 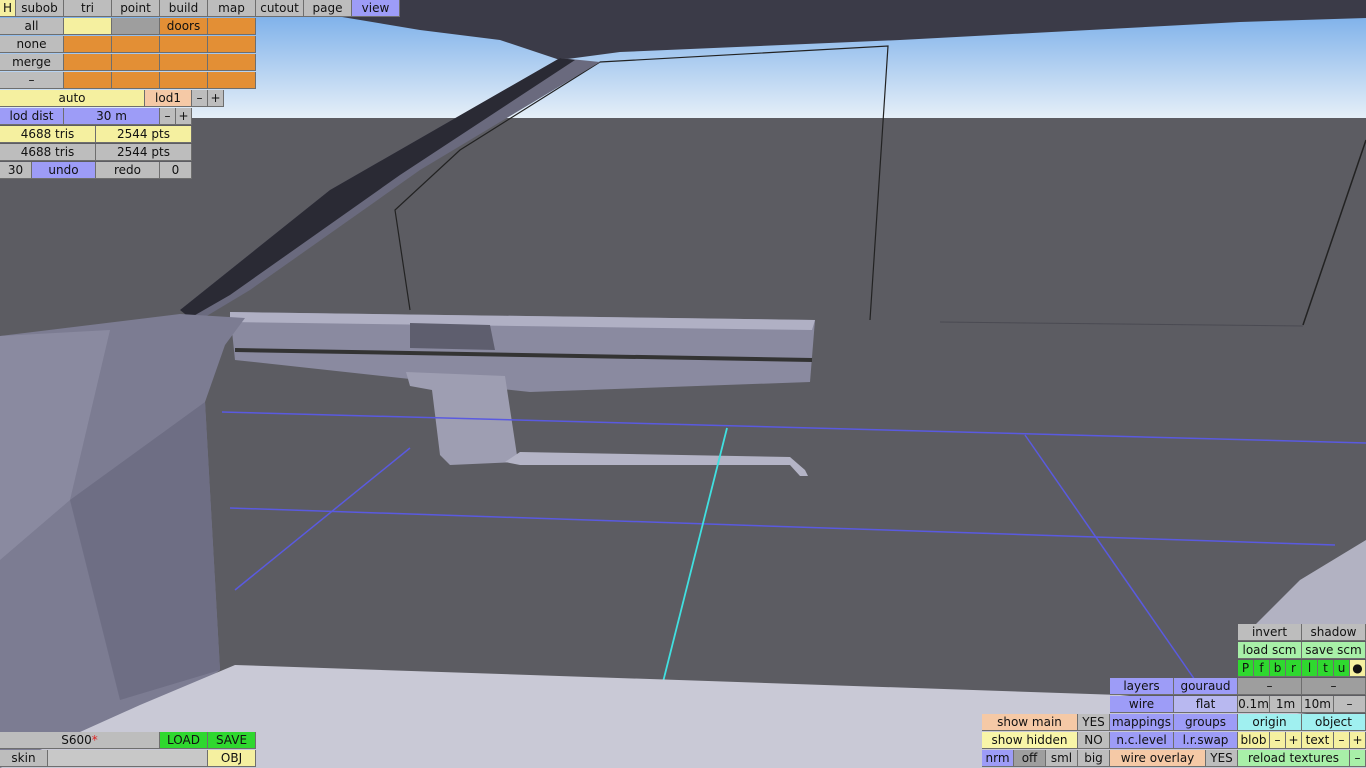 I want to click on flat-button: flat, so click(x=1206, y=704).